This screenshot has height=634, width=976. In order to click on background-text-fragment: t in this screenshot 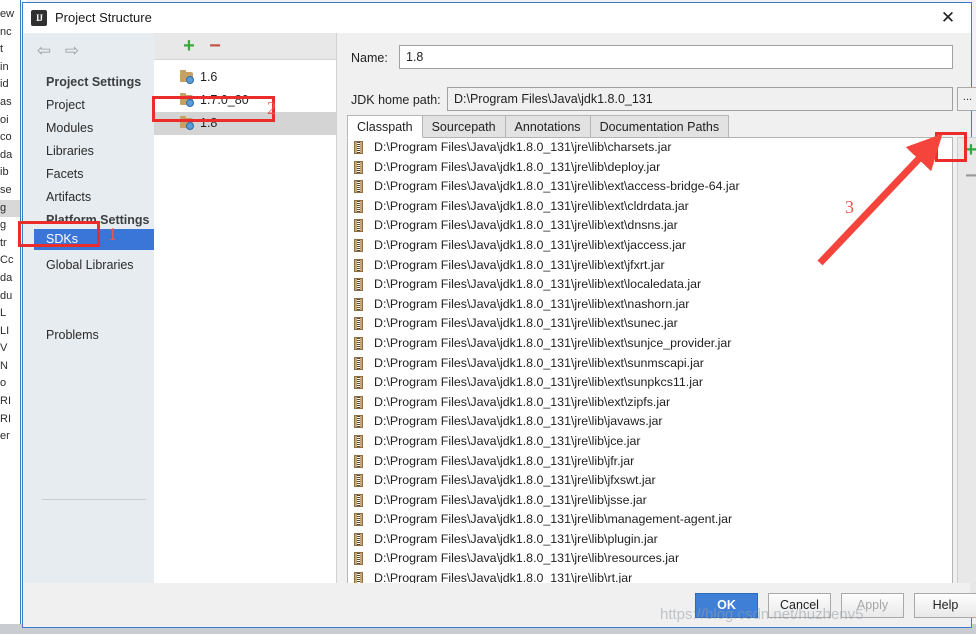, I will do `click(2, 49)`.